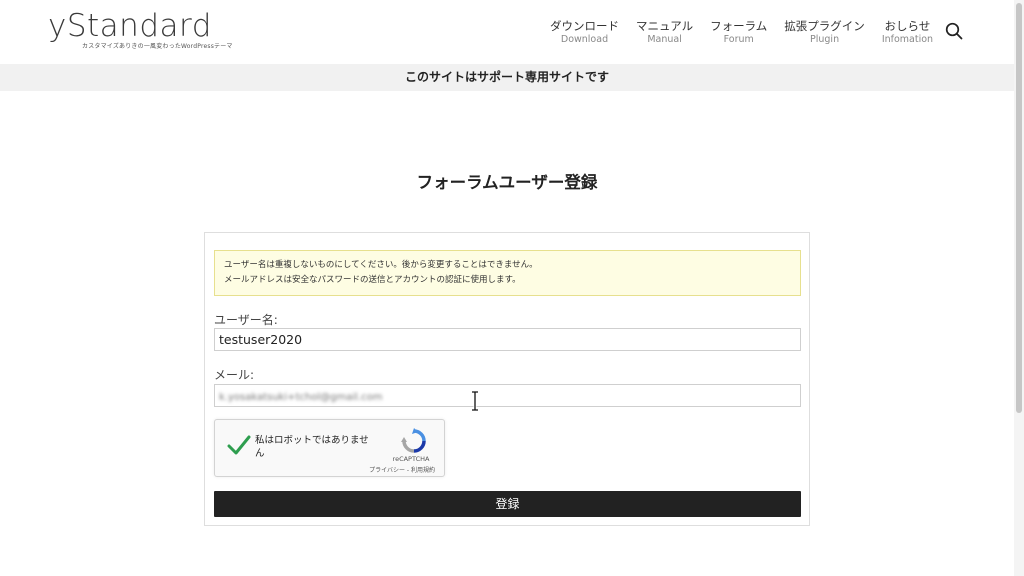 Image resolution: width=1024 pixels, height=576 pixels. Describe the element at coordinates (584, 26) in the screenshot. I see `nav-label-ja: ダウンロード` at that location.